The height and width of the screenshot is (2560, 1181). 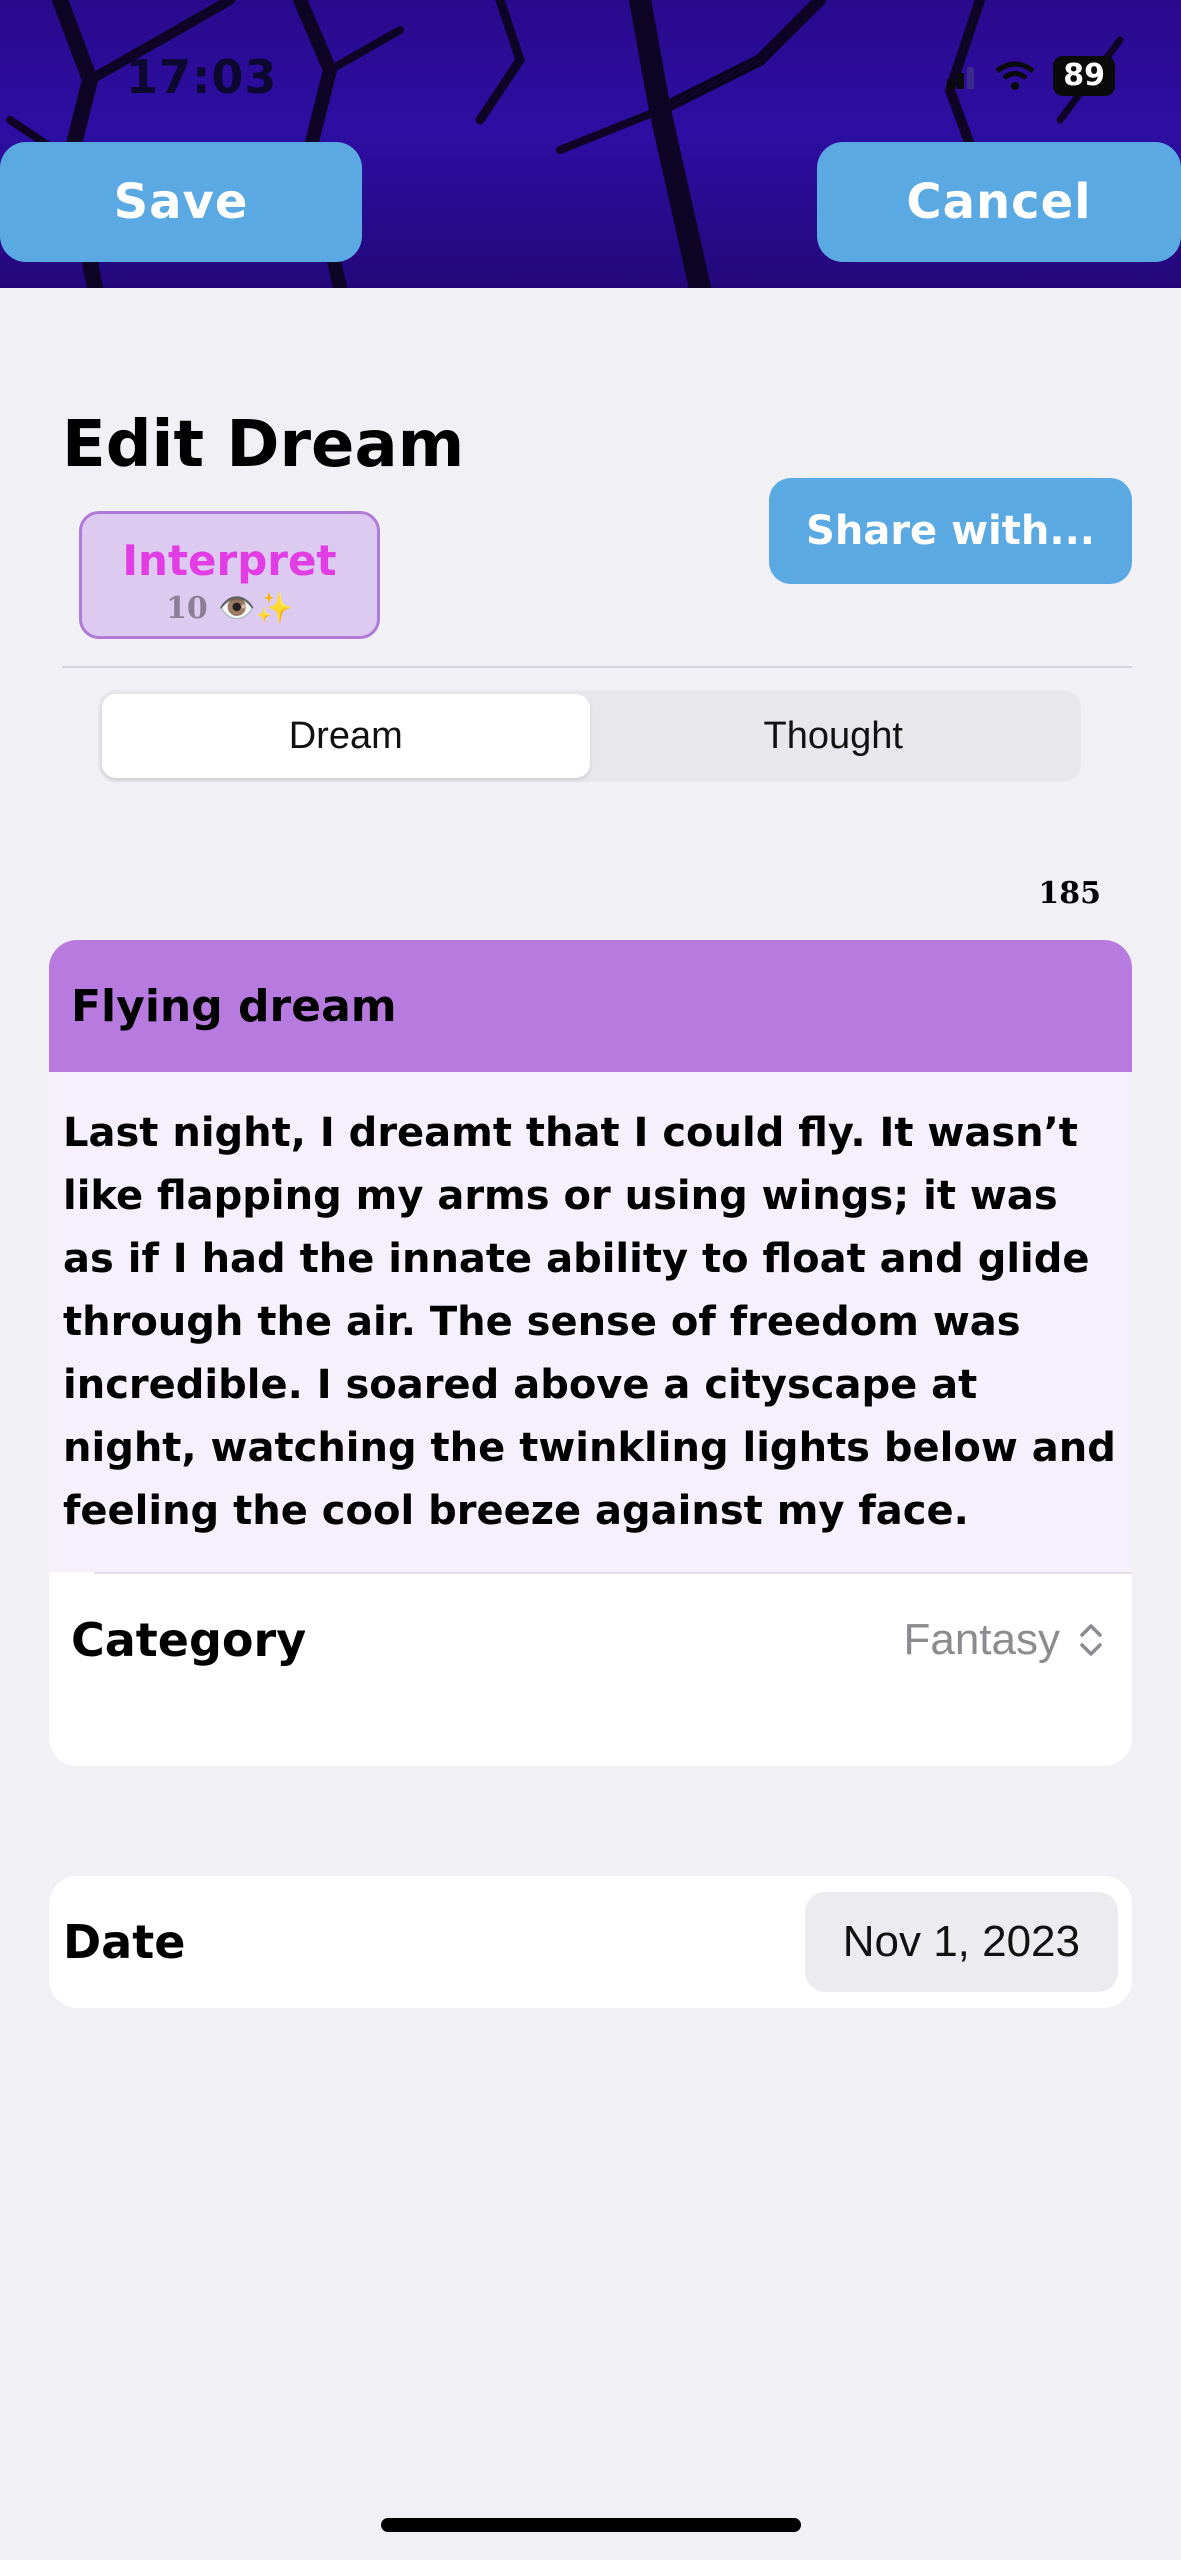 I want to click on dream-title-field: Flying dream, so click(x=590, y=1006).